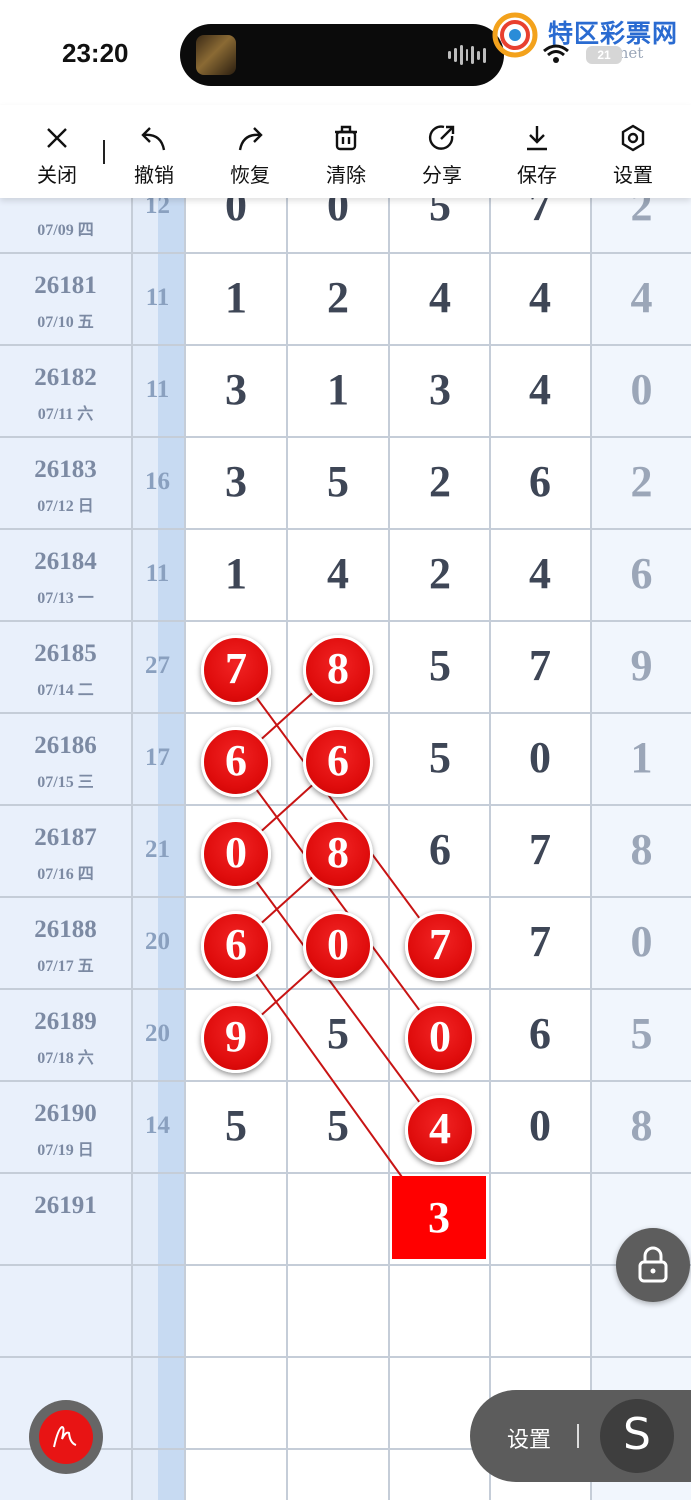 This screenshot has width=691, height=1500. Describe the element at coordinates (65, 966) in the screenshot. I see `draw-date: 07/17 五` at that location.